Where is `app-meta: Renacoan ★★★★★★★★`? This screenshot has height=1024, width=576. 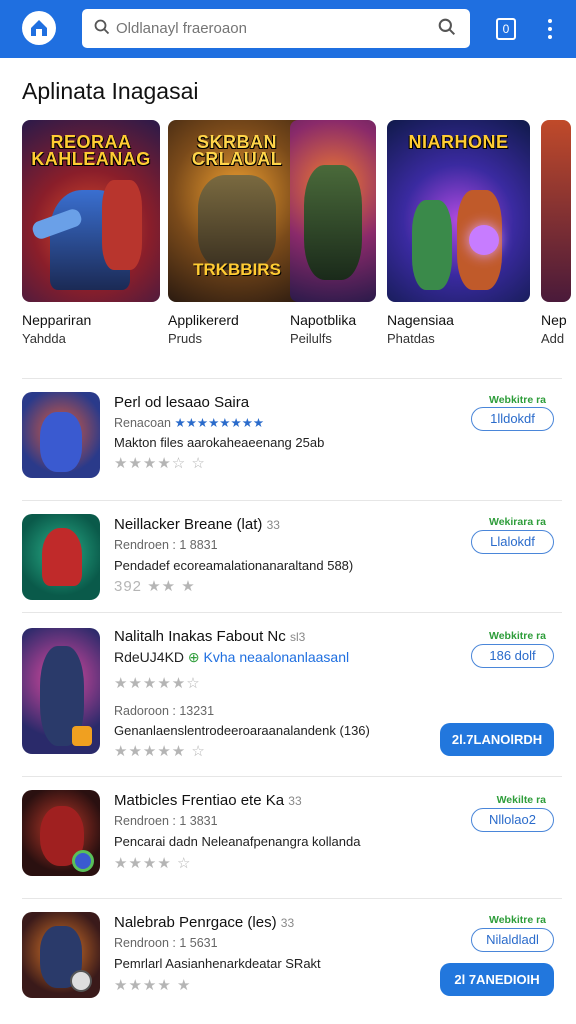 app-meta: Renacoan ★★★★★★★★ is located at coordinates (189, 423).